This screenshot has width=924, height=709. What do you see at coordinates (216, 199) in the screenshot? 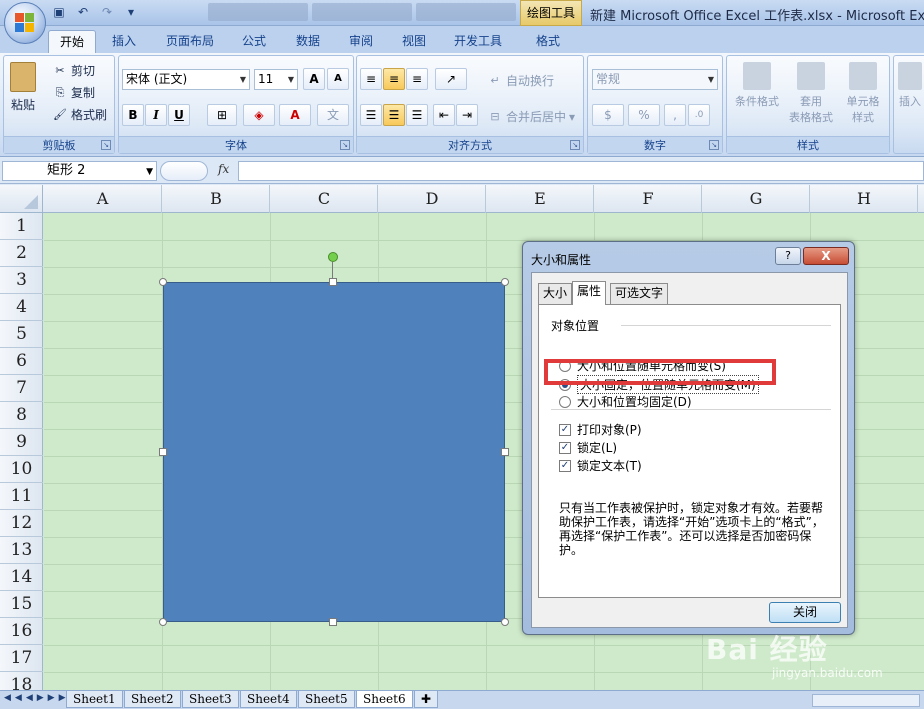
I see `column-header: B` at bounding box center [216, 199].